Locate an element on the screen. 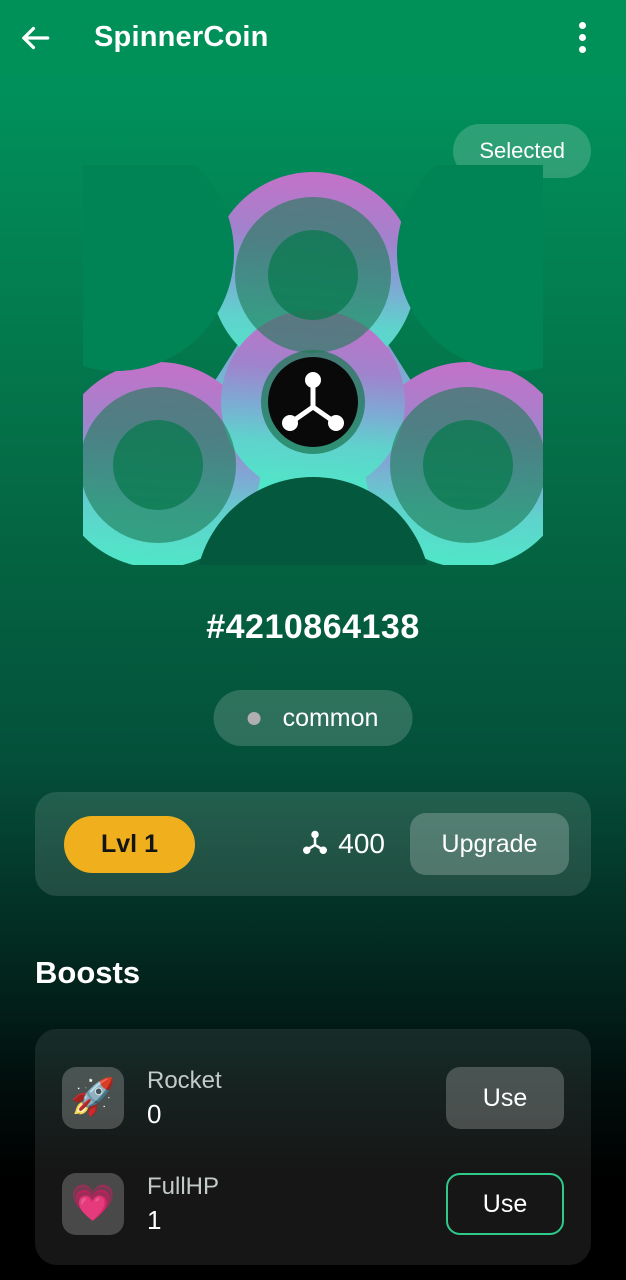 The height and width of the screenshot is (1280, 626). boost-info: Rocket 0 is located at coordinates (184, 1098).